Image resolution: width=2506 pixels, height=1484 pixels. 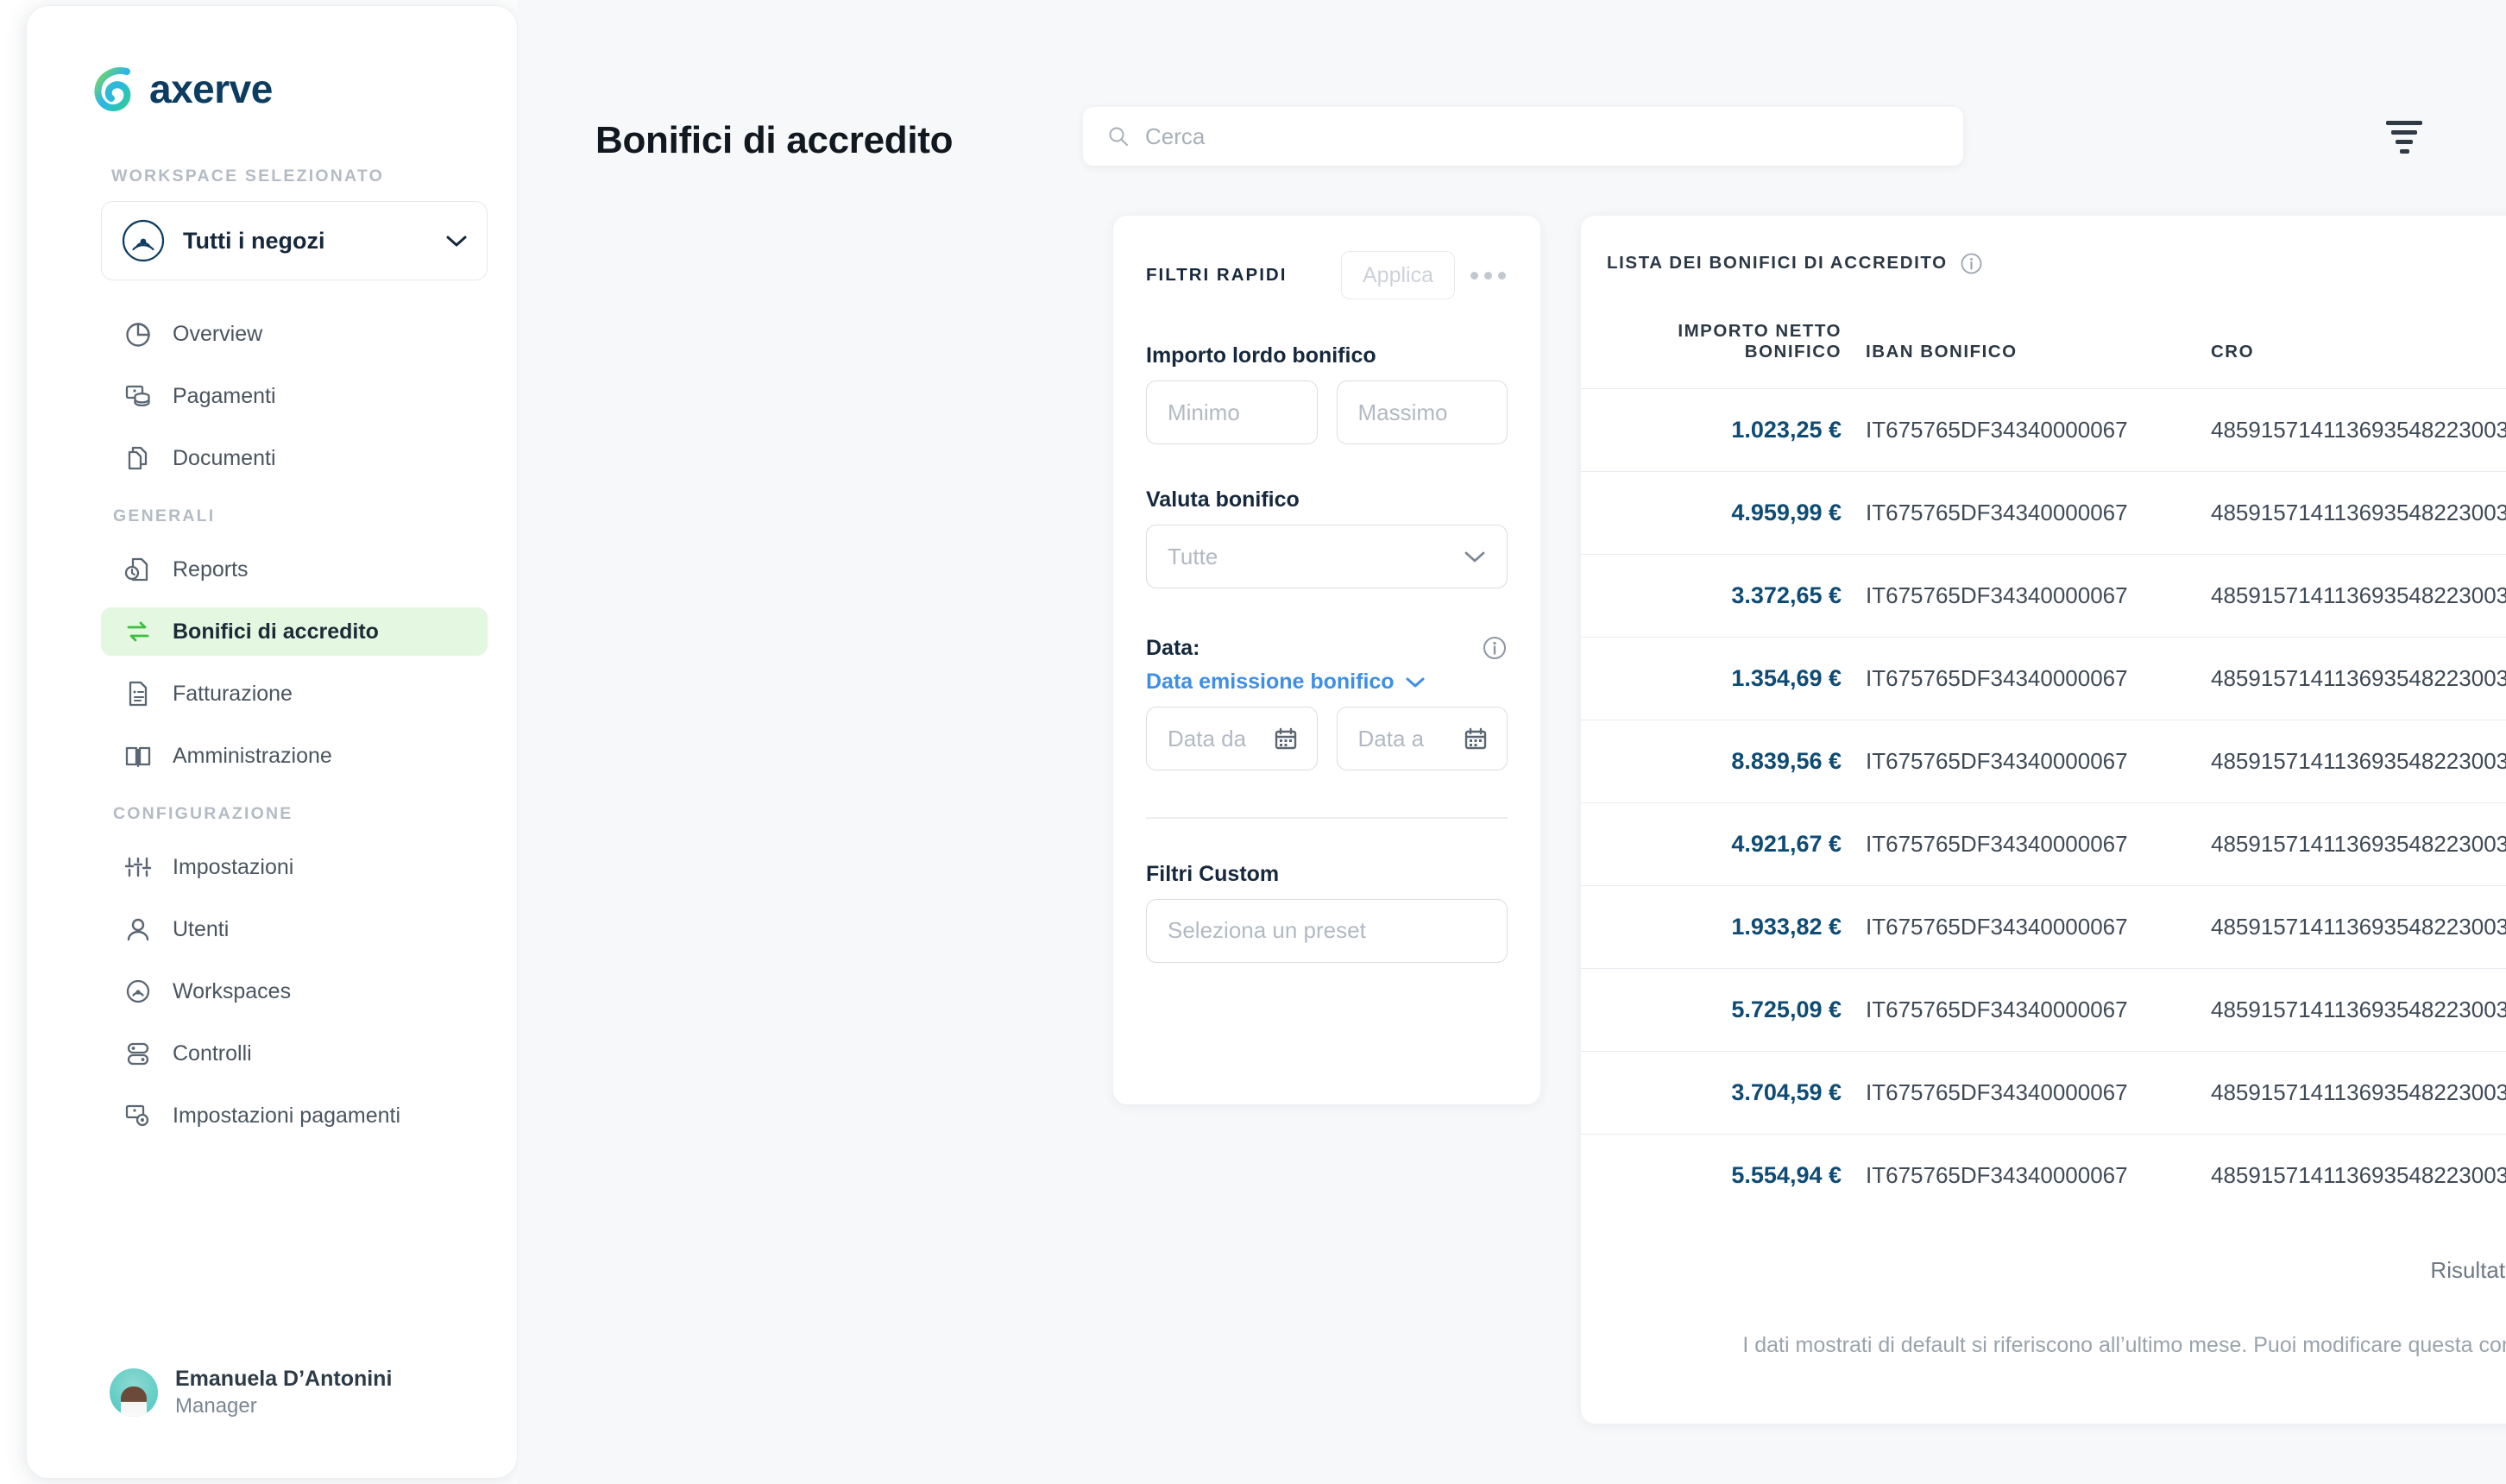 I want to click on table-title: LISTA DEI BONIFICI DI ACCREDITO, so click(x=1778, y=263).